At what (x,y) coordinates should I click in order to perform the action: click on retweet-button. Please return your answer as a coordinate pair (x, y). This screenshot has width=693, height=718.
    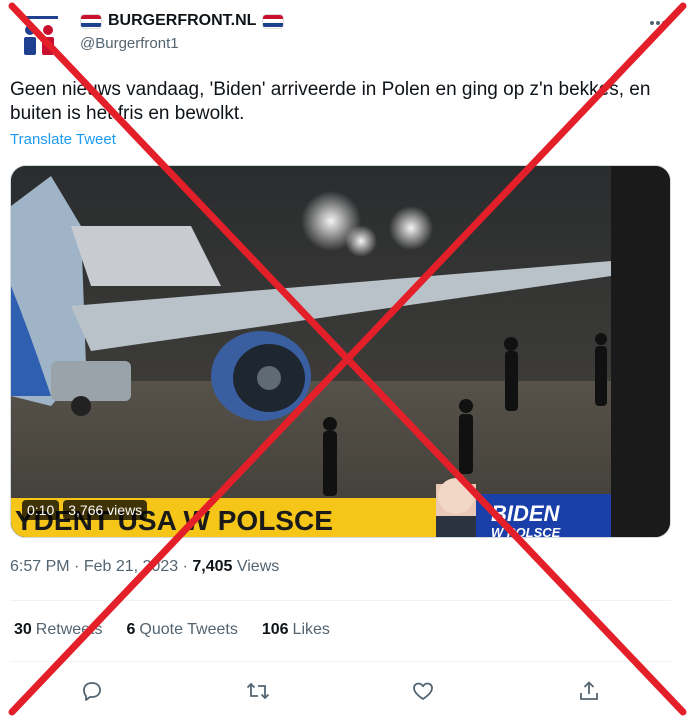
    Looking at the image, I should click on (258, 691).